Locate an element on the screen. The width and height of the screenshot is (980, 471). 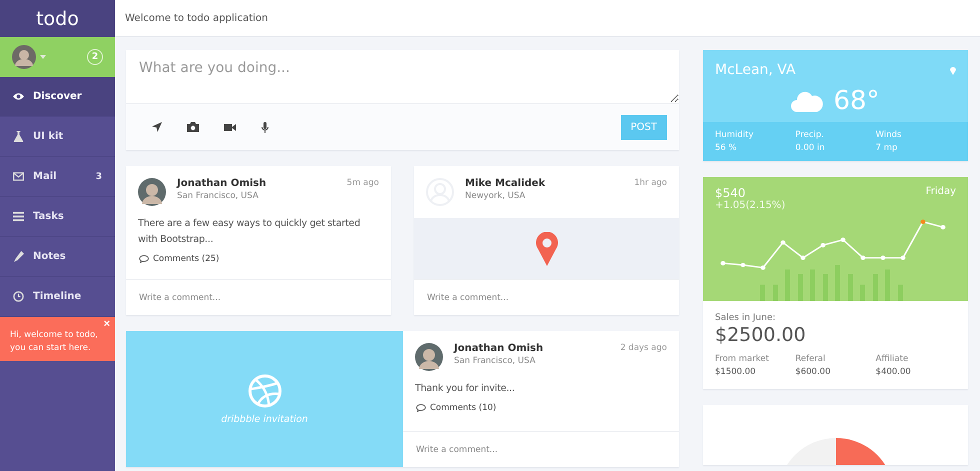
post-time: 2 days ago is located at coordinates (643, 348).